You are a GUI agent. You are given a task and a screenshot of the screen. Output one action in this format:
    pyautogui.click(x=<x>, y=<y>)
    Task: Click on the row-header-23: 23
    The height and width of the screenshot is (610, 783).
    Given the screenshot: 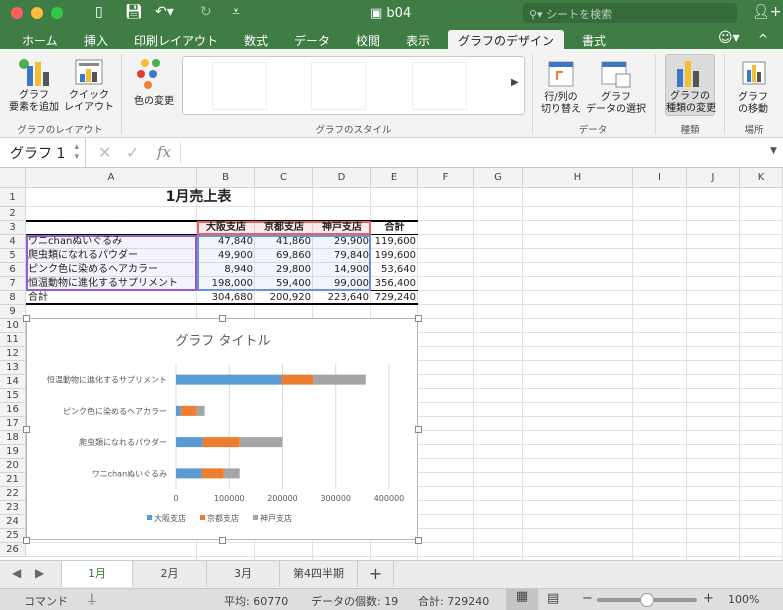 What is the action you would take?
    pyautogui.click(x=13, y=508)
    